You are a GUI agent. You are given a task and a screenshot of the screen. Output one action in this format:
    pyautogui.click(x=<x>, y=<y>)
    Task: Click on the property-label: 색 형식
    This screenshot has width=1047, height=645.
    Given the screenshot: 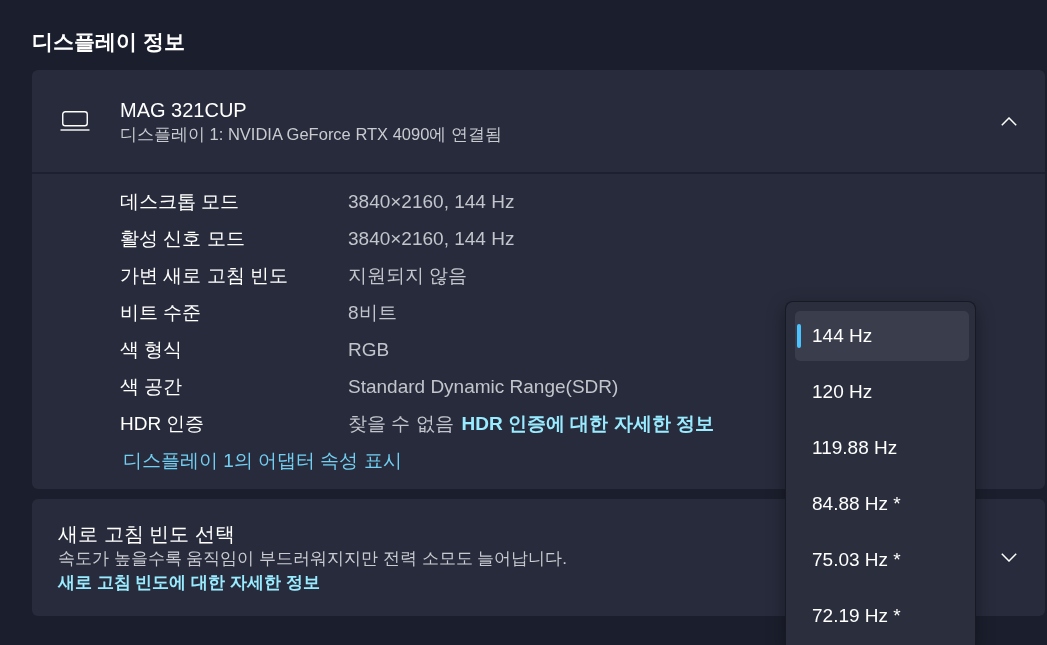 What is the action you would take?
    pyautogui.click(x=152, y=349)
    